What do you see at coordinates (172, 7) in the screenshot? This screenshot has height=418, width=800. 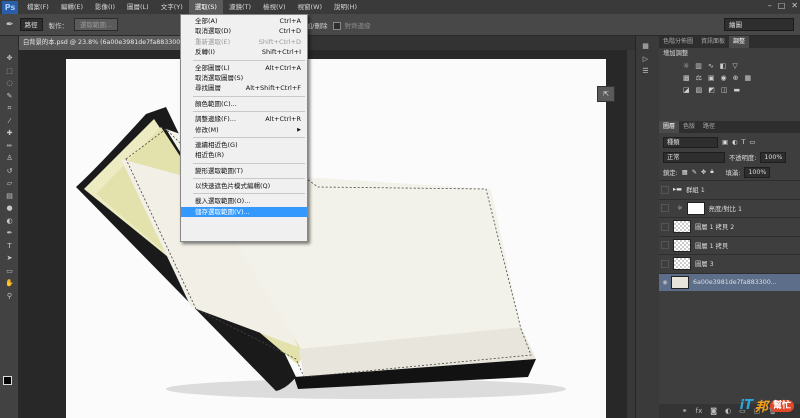 I see `menu-item: 文字(Y)` at bounding box center [172, 7].